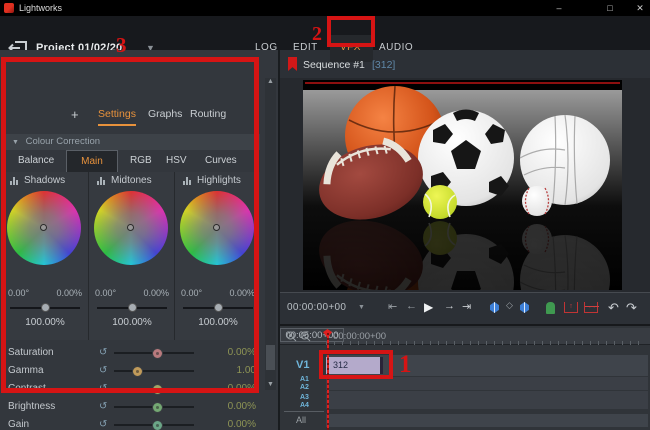  I want to click on annotation-number-2: 2, so click(317, 34).